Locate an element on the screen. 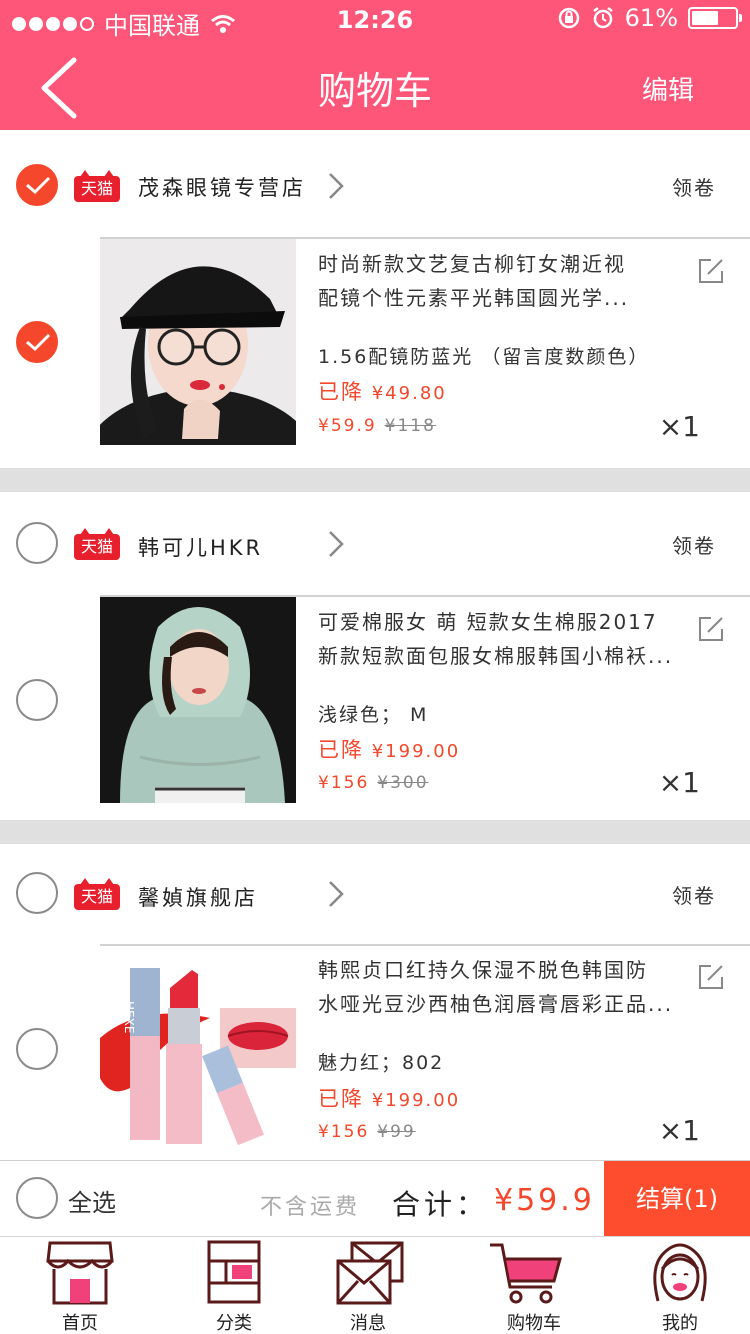 This screenshot has width=750, height=1334. tab-profile: 我的 is located at coordinates (680, 1285).